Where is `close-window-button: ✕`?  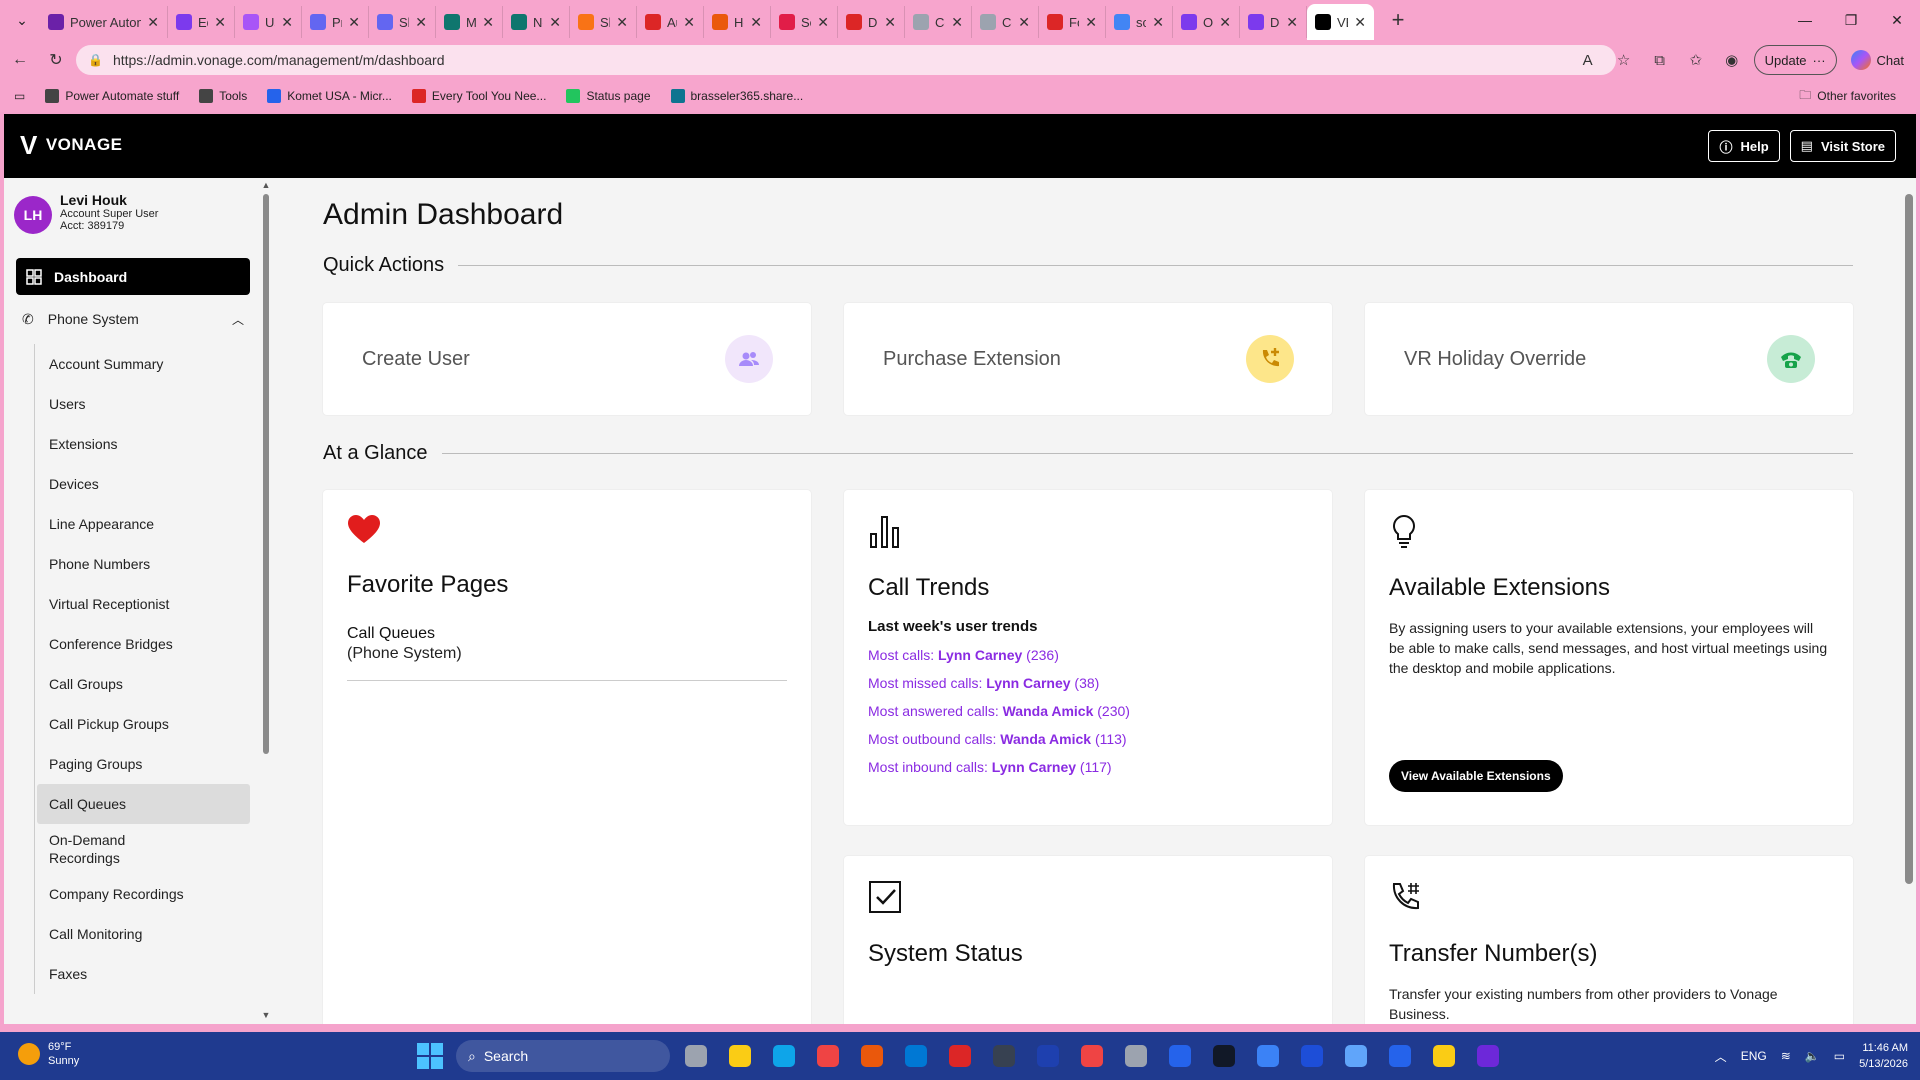
close-window-button: ✕ is located at coordinates (1897, 20).